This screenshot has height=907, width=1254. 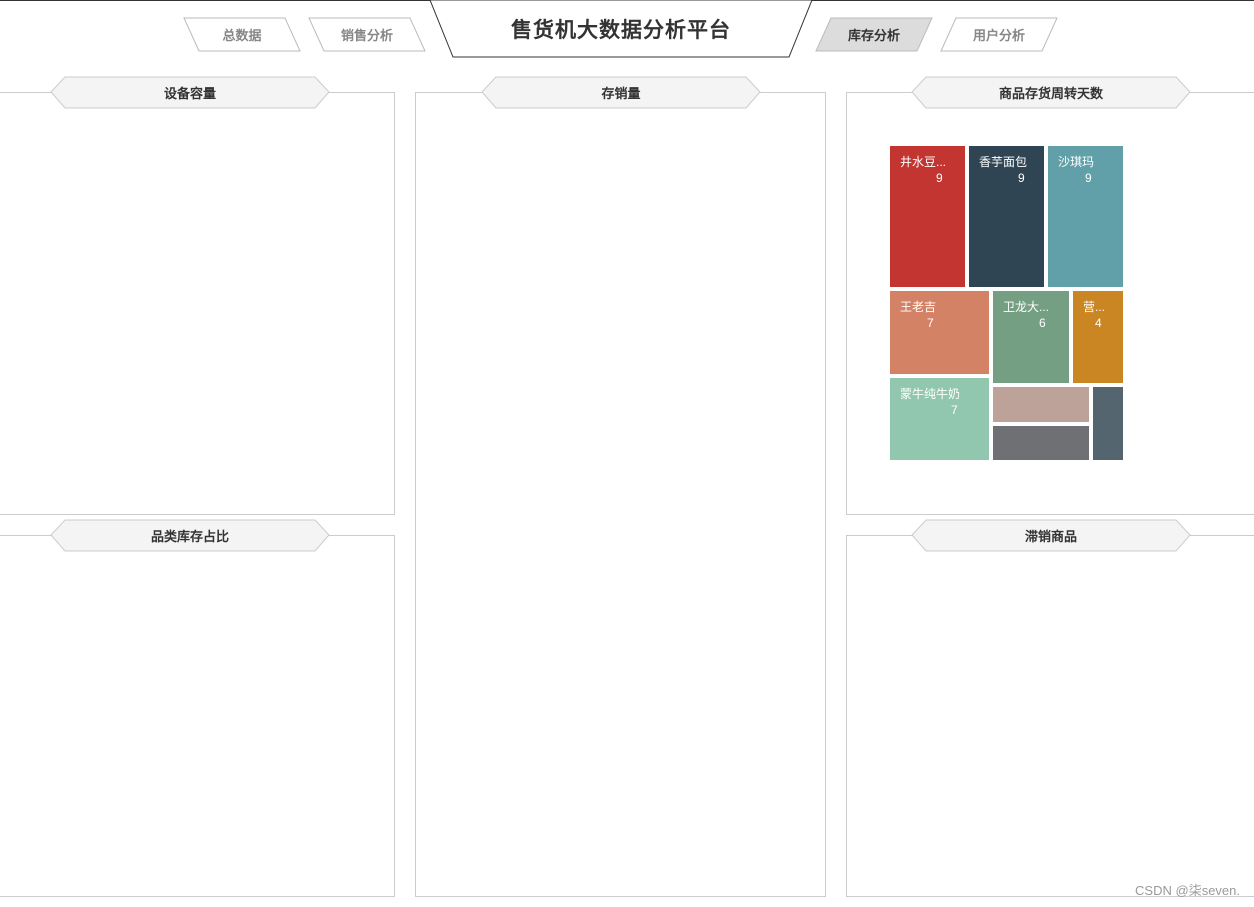 I want to click on page-title: 售货机大数据分析平台, so click(x=621, y=30).